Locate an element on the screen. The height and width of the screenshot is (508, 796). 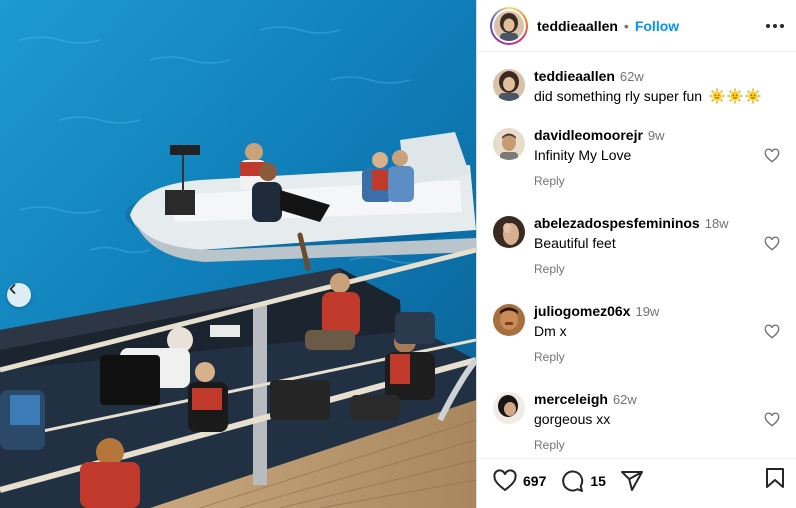
share-button is located at coordinates (632, 481).